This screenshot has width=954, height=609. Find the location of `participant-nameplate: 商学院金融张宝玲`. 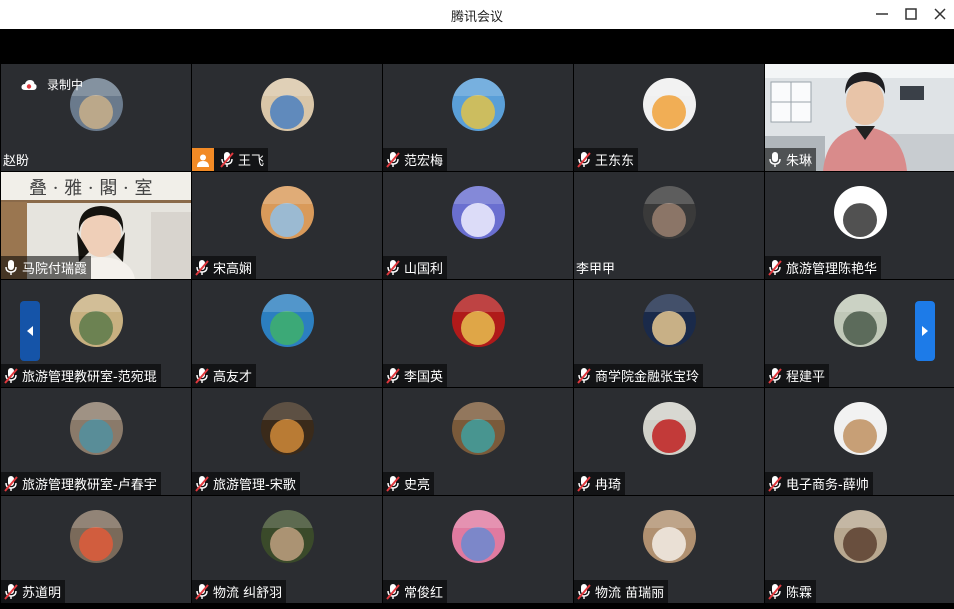

participant-nameplate: 商学院金融张宝玲 is located at coordinates (639, 375).